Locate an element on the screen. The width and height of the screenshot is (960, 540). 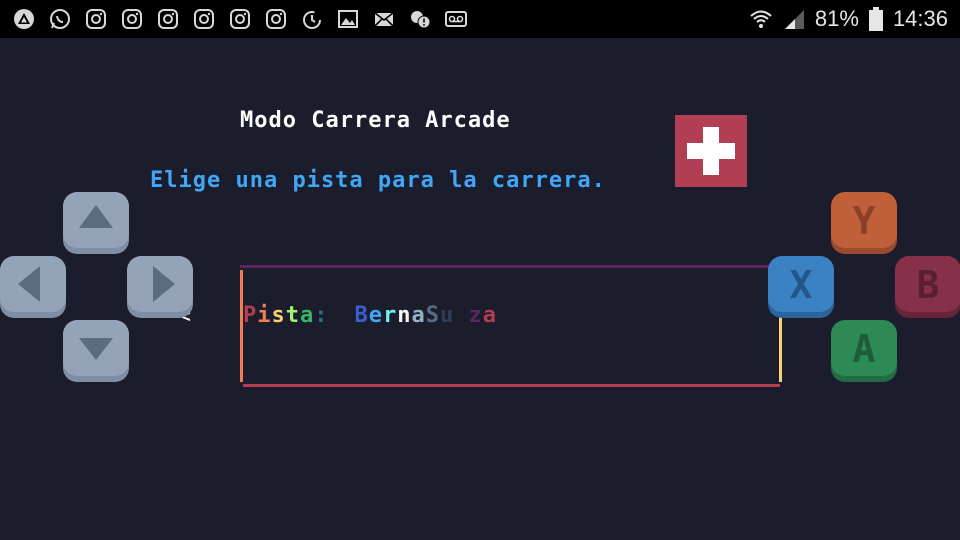
dpad-right-button is located at coordinates (160, 289).